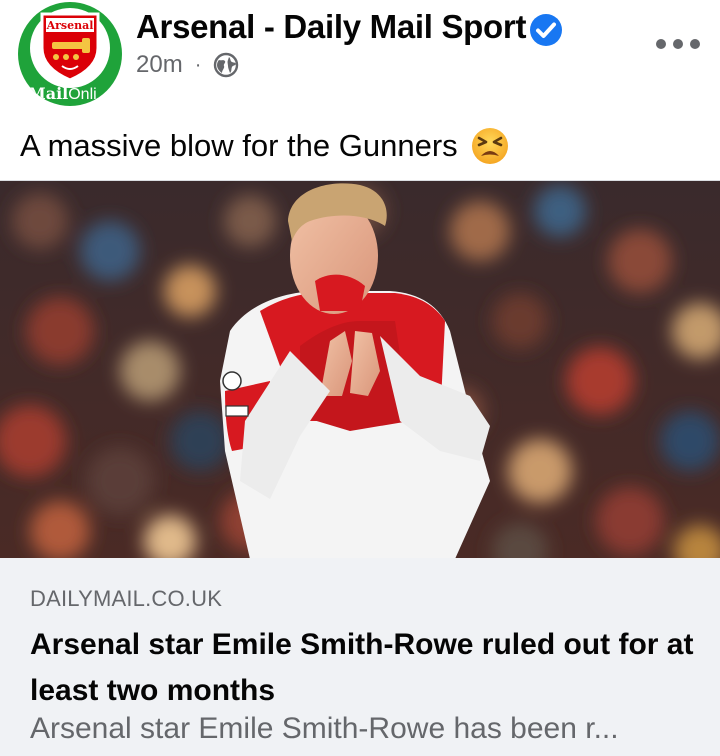  I want to click on tired-face-emoji-icon, so click(489, 146).